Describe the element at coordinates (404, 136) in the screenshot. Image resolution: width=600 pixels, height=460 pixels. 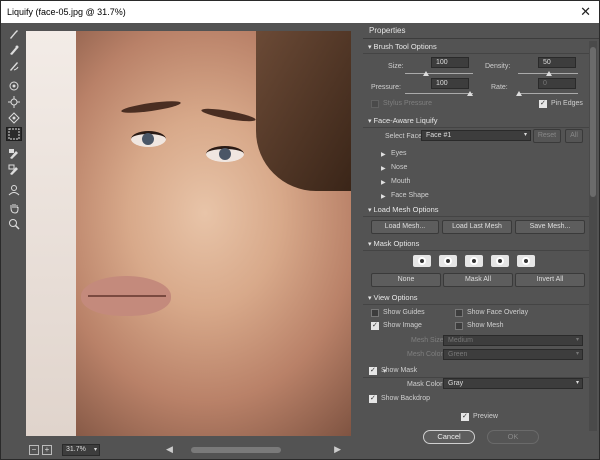
I see `select-face-label: Select Face:` at that location.